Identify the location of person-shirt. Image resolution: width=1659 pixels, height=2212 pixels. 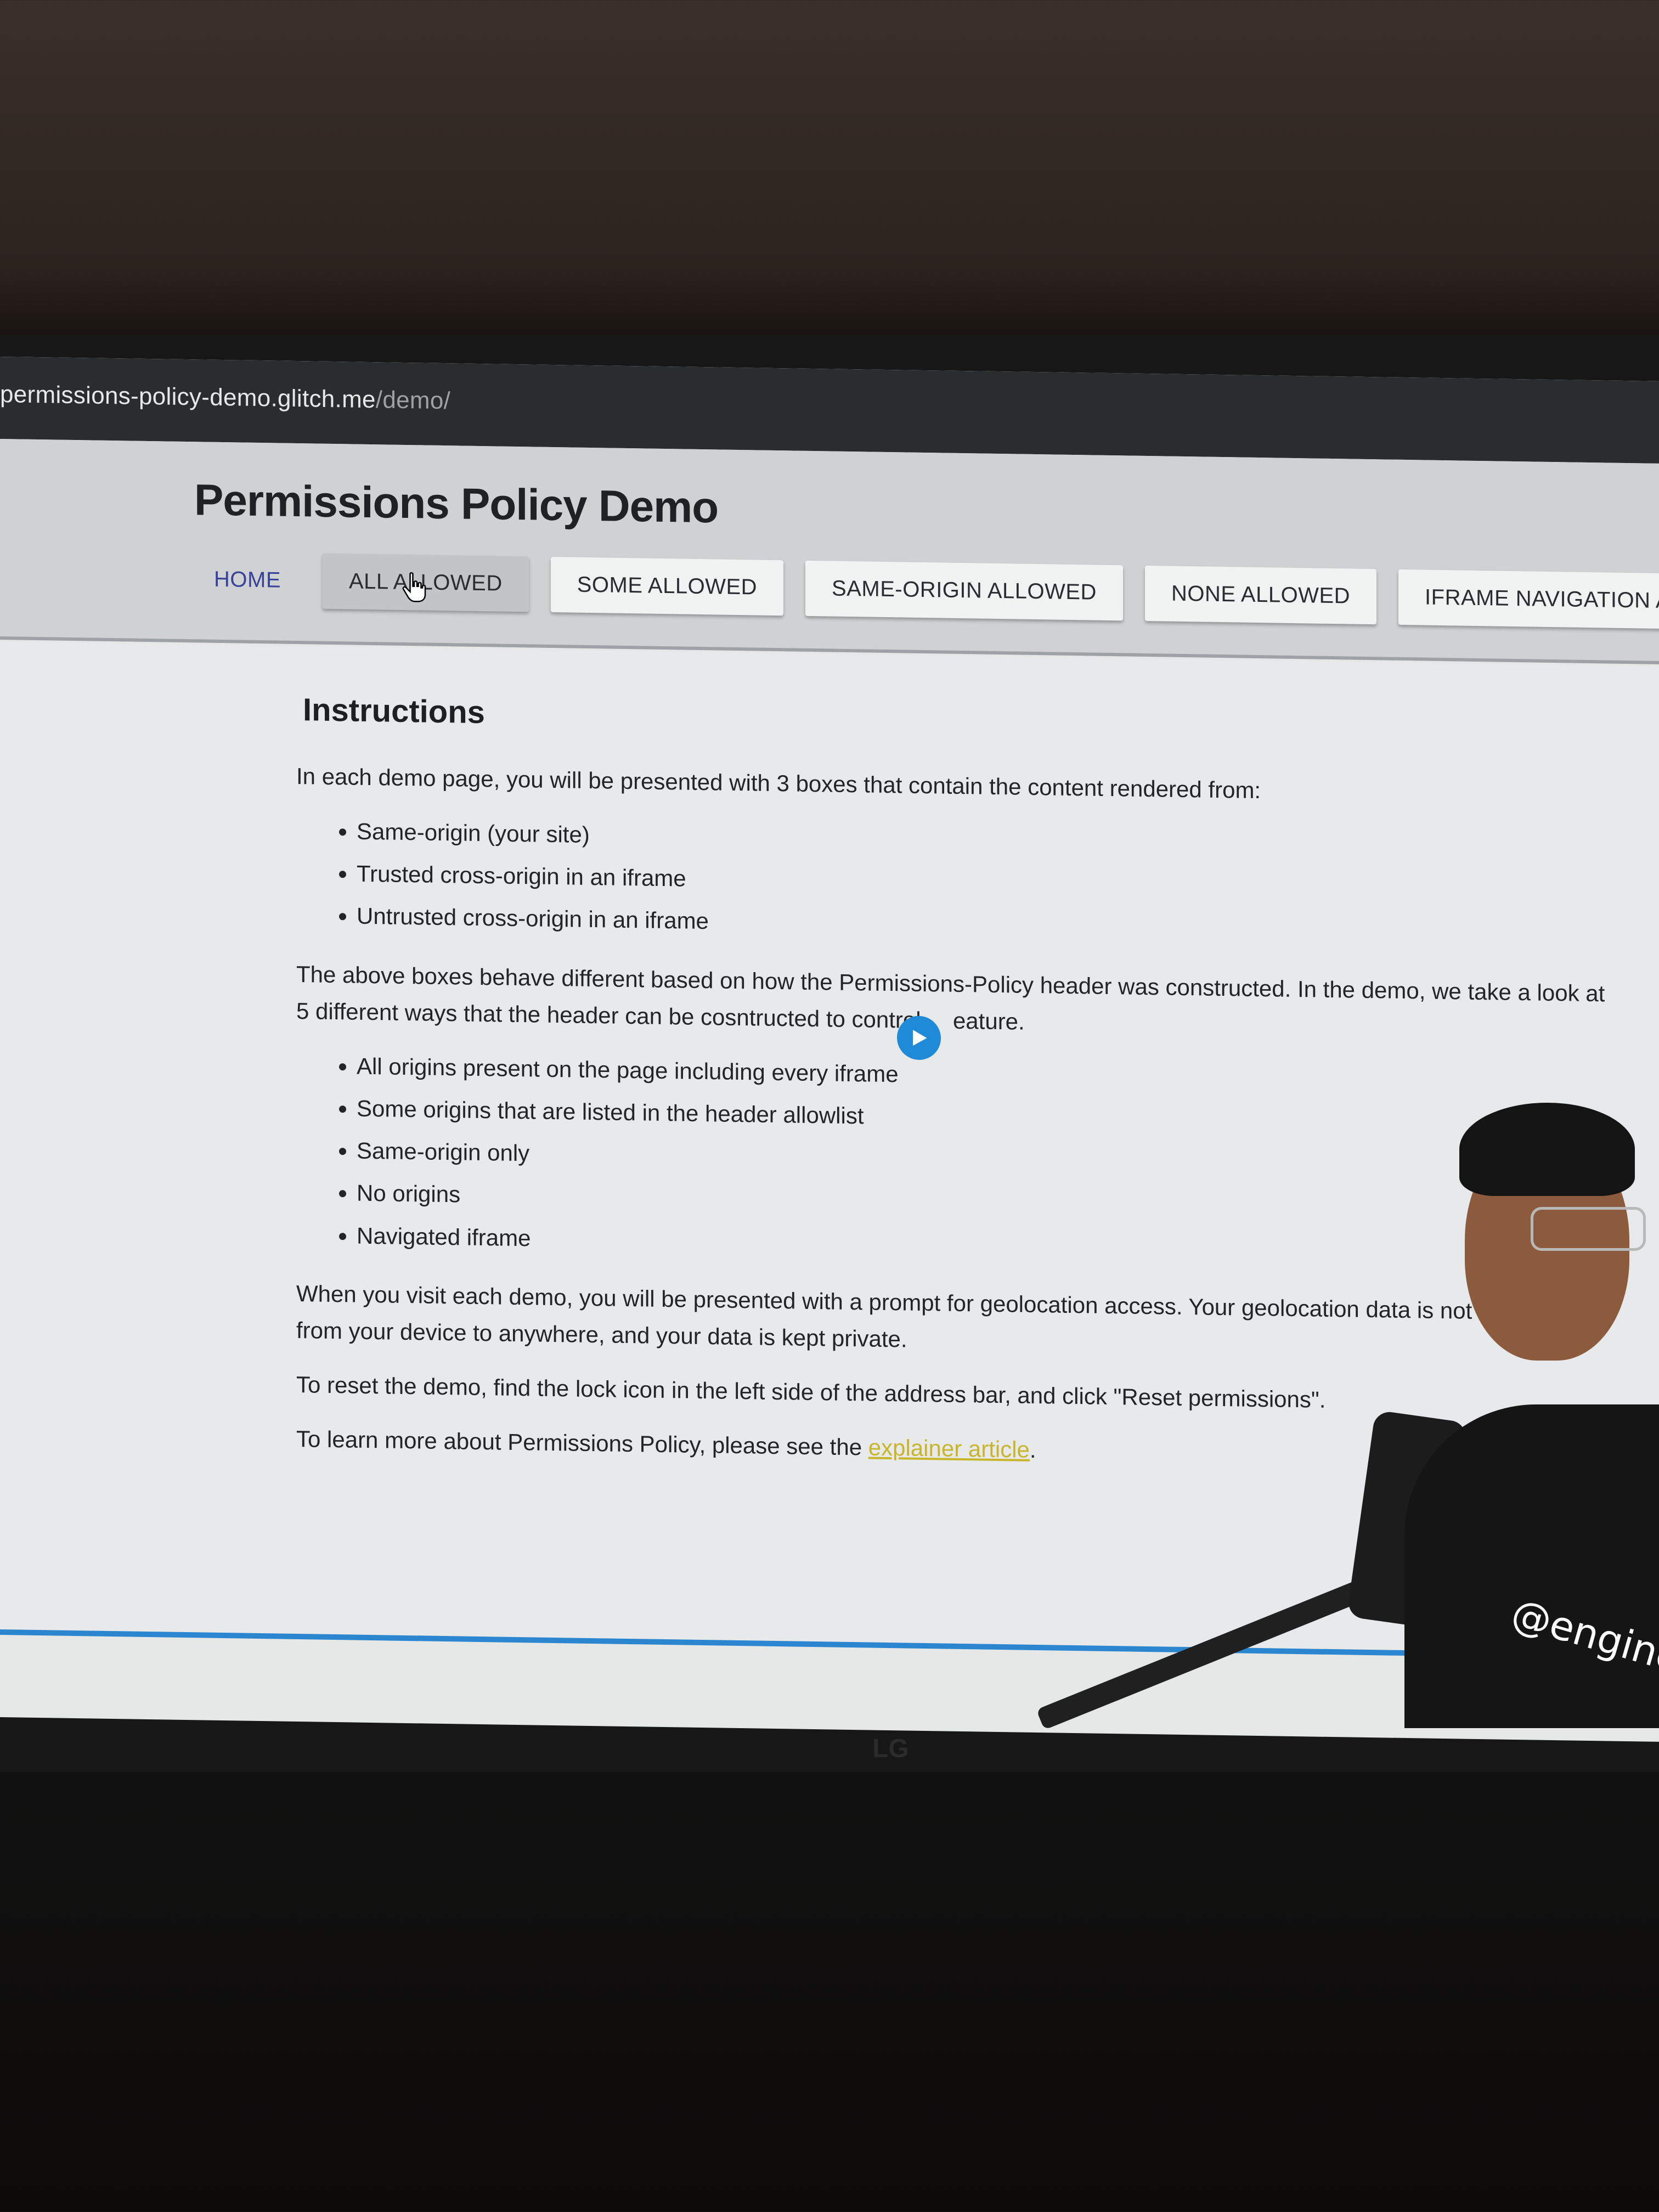
(1531, 1566).